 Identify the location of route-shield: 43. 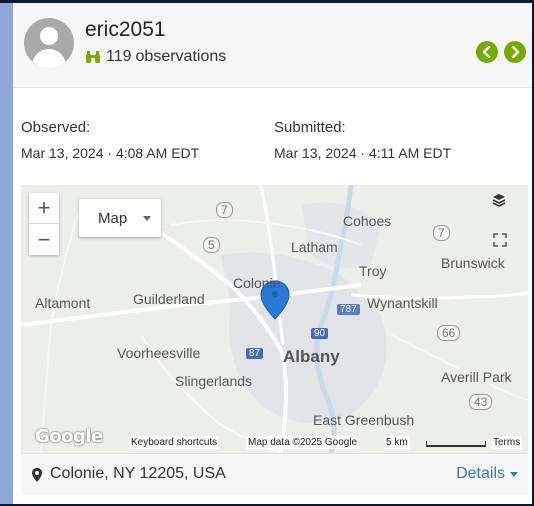
(481, 402).